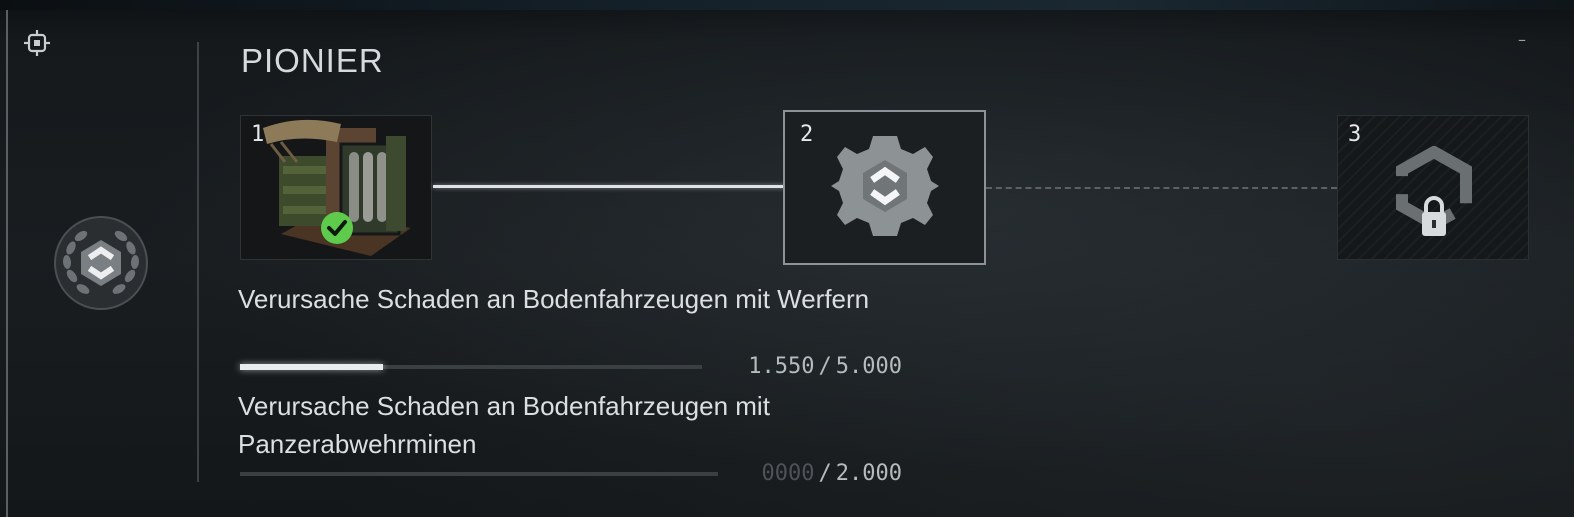 The image size is (1574, 517). Describe the element at coordinates (7, 263) in the screenshot. I see `panel-left-border` at that location.